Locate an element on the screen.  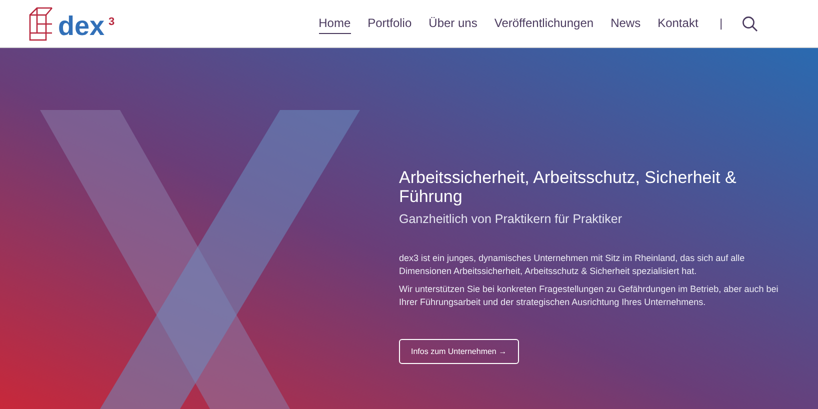
company-info-button: Infos zum Unternehmen → is located at coordinates (459, 351).